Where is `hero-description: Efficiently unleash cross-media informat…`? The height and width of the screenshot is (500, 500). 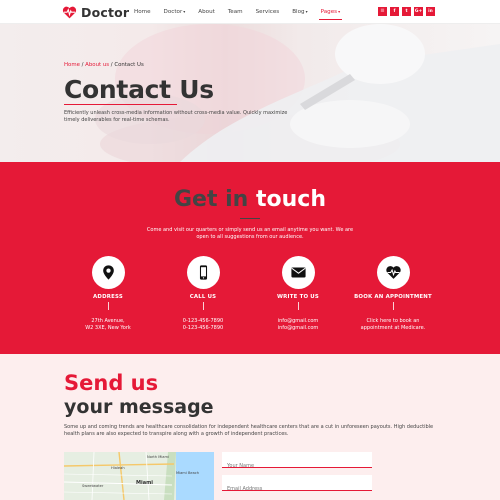
hero-description: Efficiently unleash cross-media informat… is located at coordinates (176, 117).